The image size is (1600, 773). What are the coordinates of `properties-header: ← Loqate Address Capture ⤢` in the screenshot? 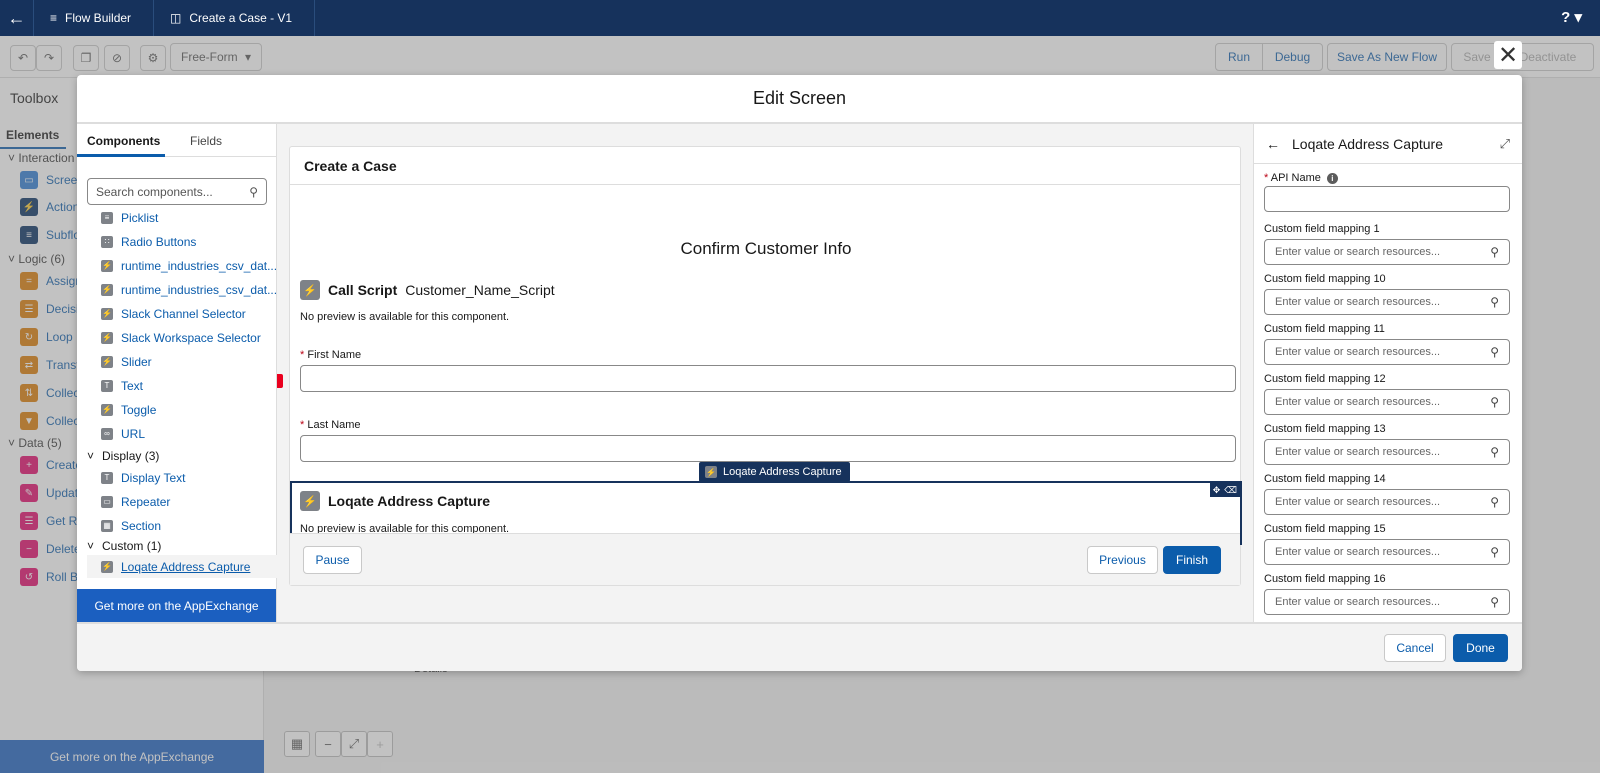 It's located at (1388, 144).